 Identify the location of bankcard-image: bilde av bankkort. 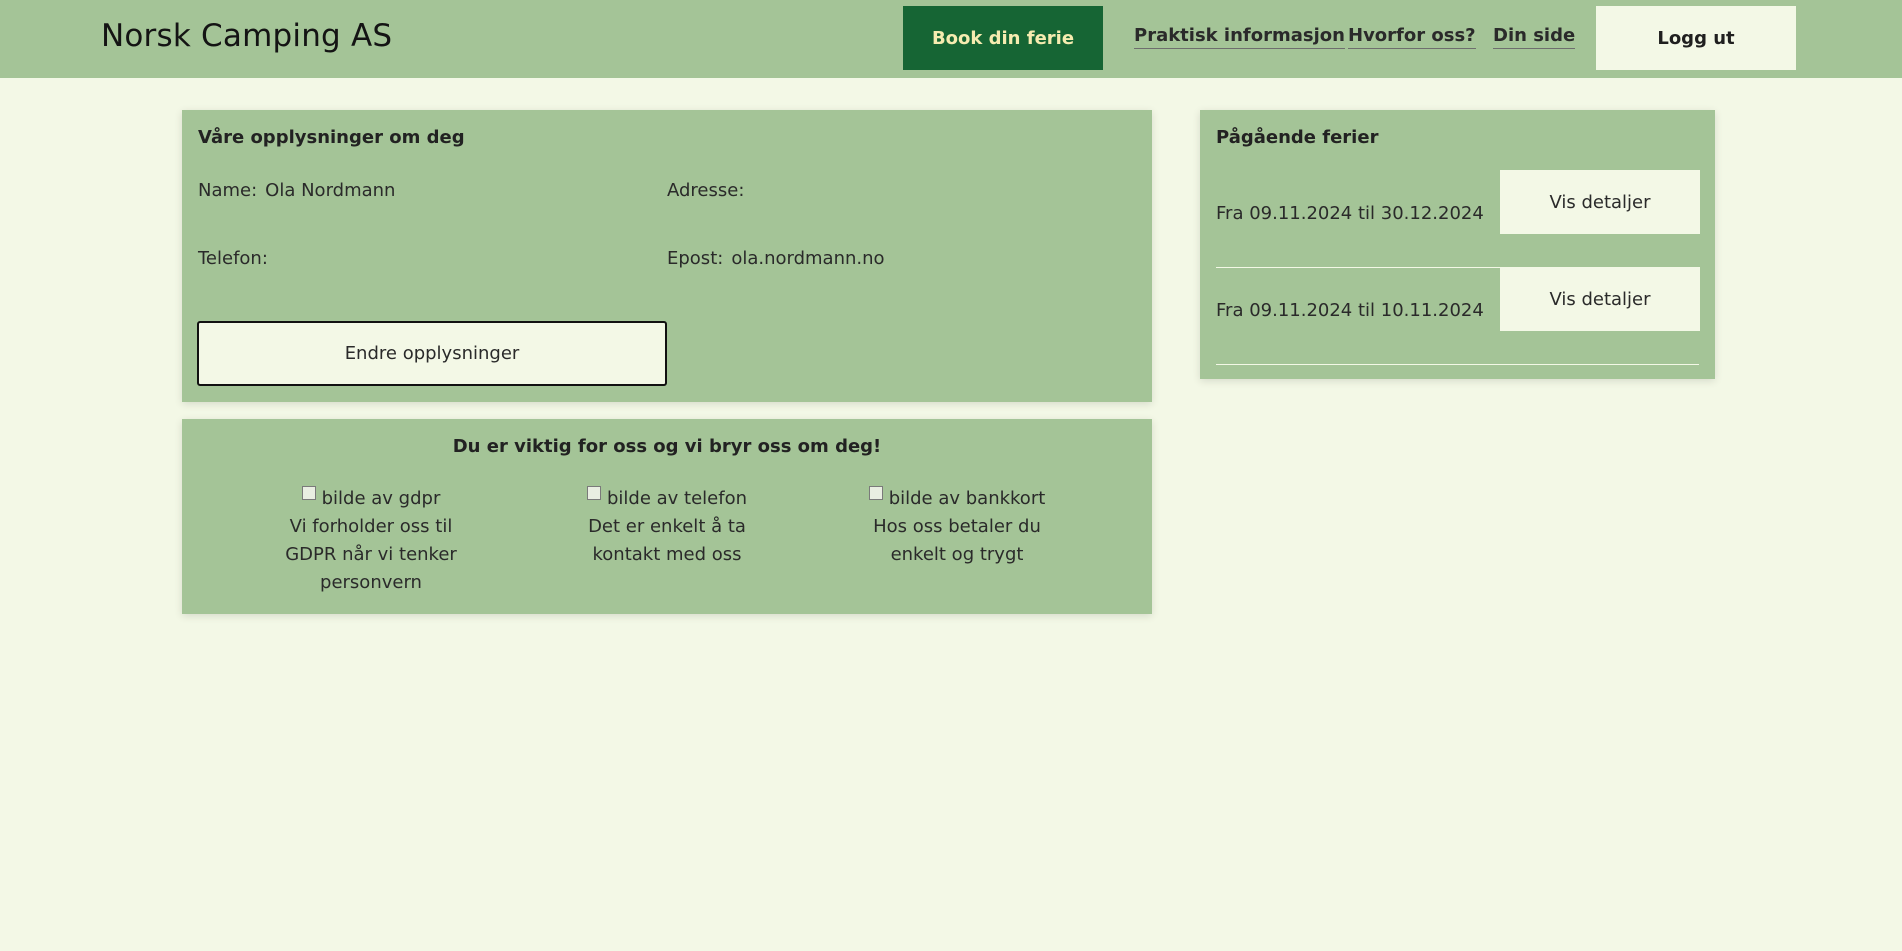
(957, 499).